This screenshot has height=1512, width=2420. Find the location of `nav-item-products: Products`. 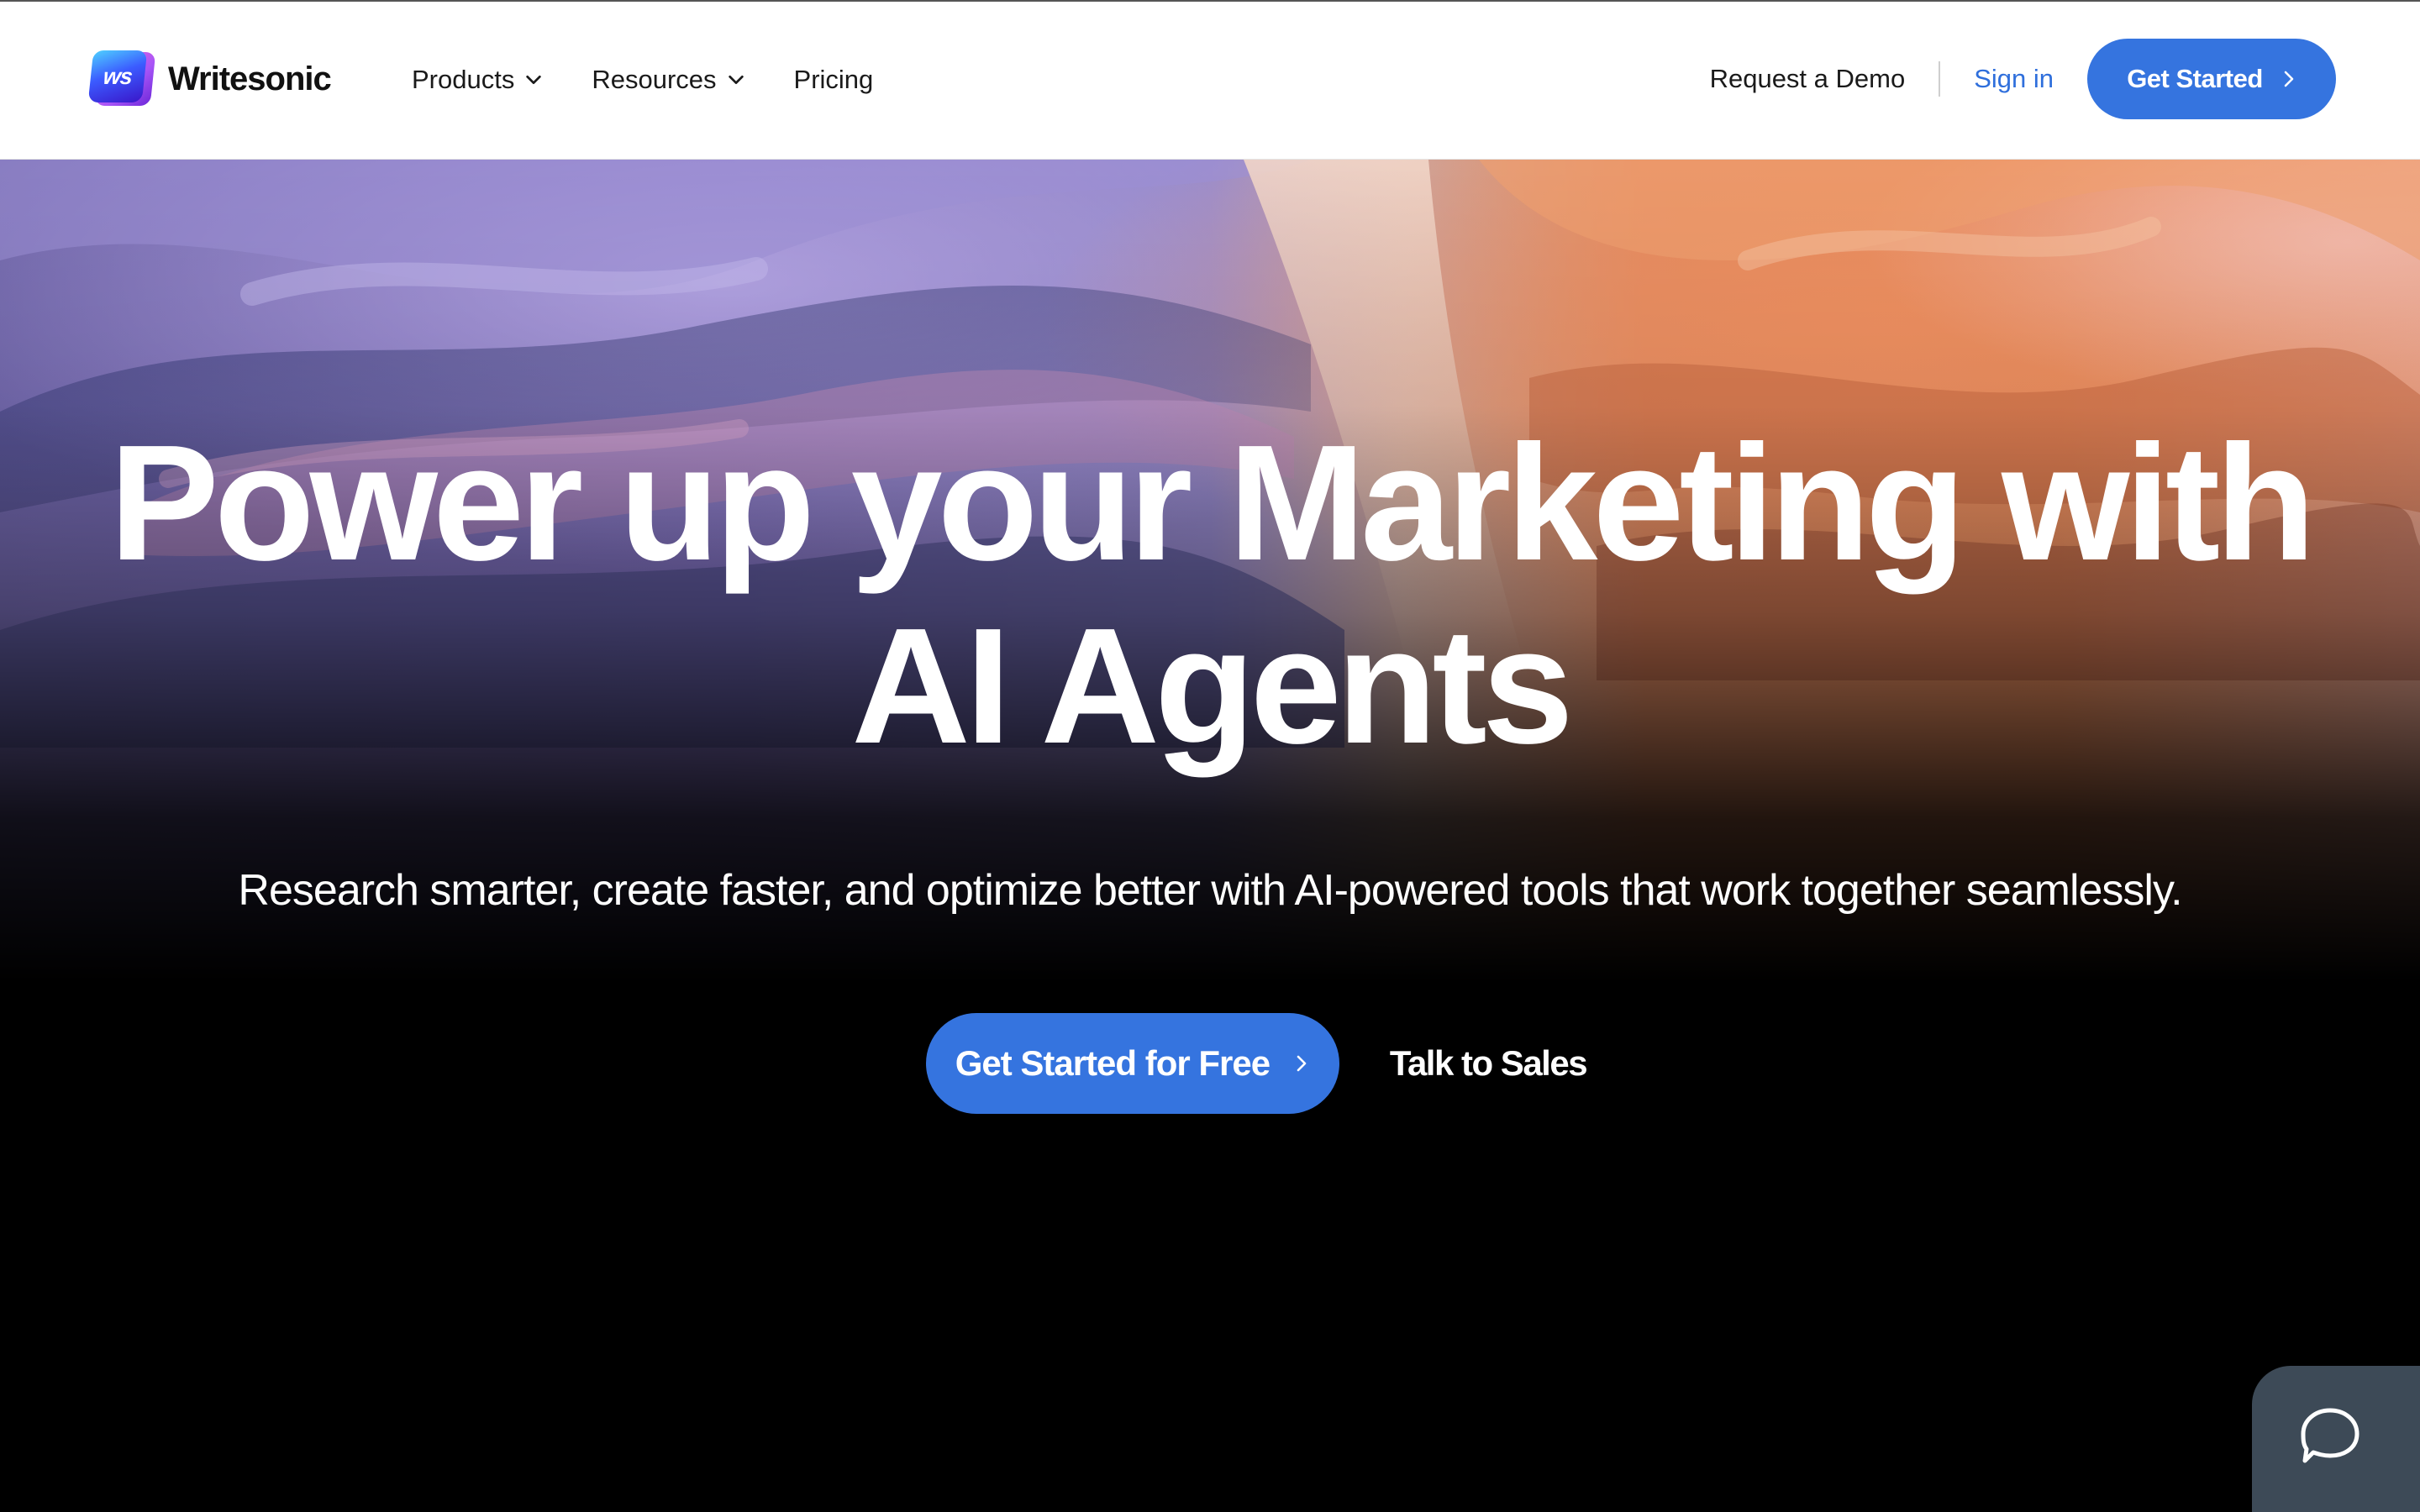

nav-item-products: Products is located at coordinates (478, 80).